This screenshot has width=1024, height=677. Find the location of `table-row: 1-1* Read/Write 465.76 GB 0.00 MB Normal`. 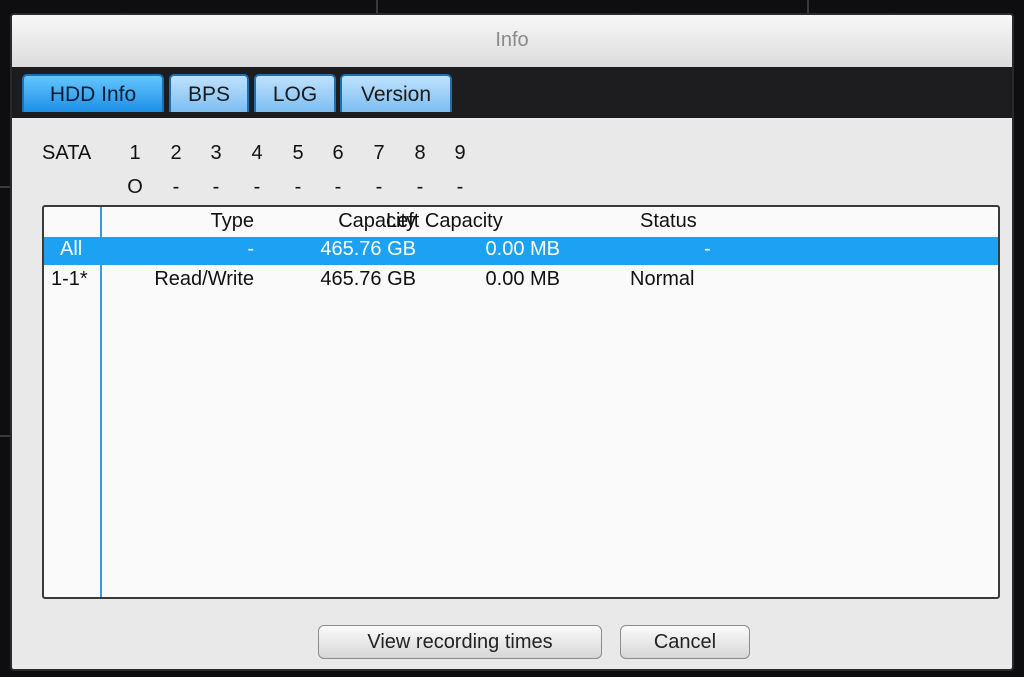

table-row: 1-1* Read/Write 465.76 GB 0.00 MB Normal is located at coordinates (521, 281).